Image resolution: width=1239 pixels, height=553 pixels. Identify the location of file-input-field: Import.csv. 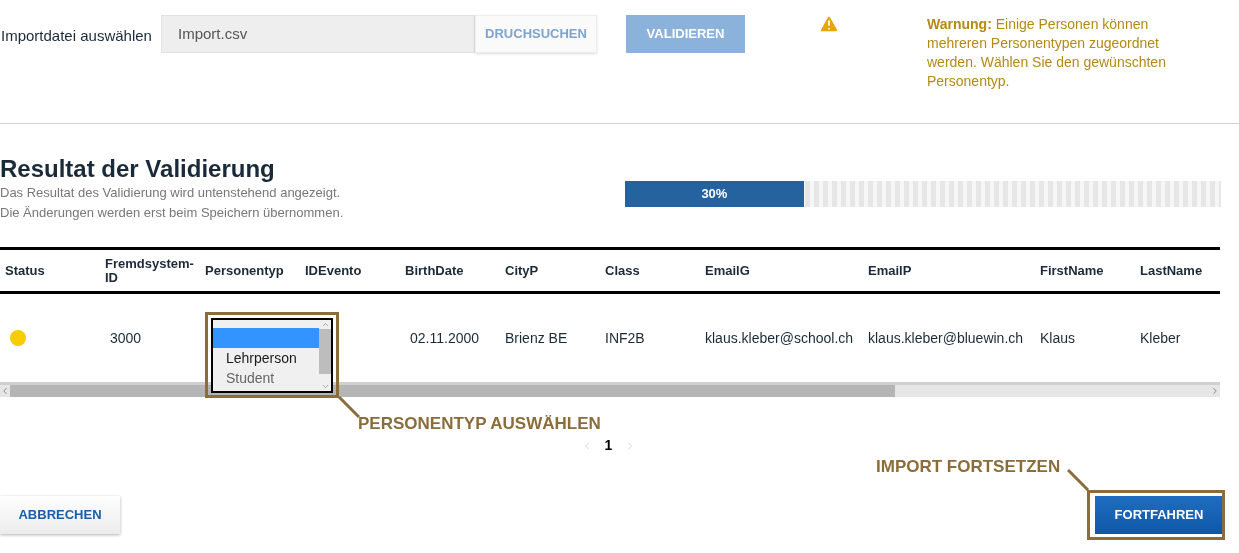
(318, 34).